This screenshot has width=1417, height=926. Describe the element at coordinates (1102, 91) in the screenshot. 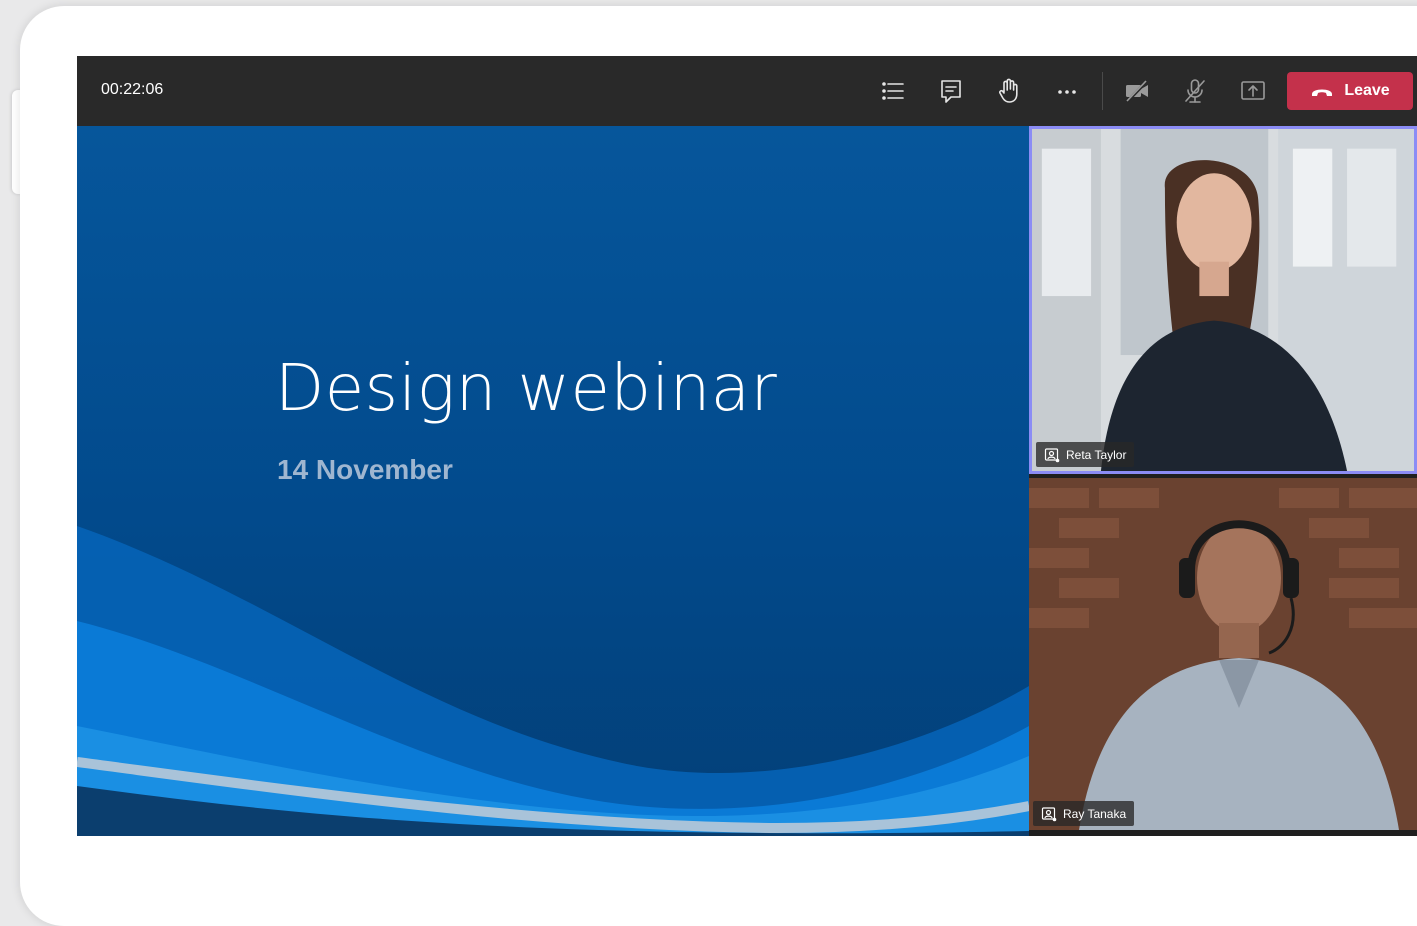

I see `toolbar-divider` at that location.